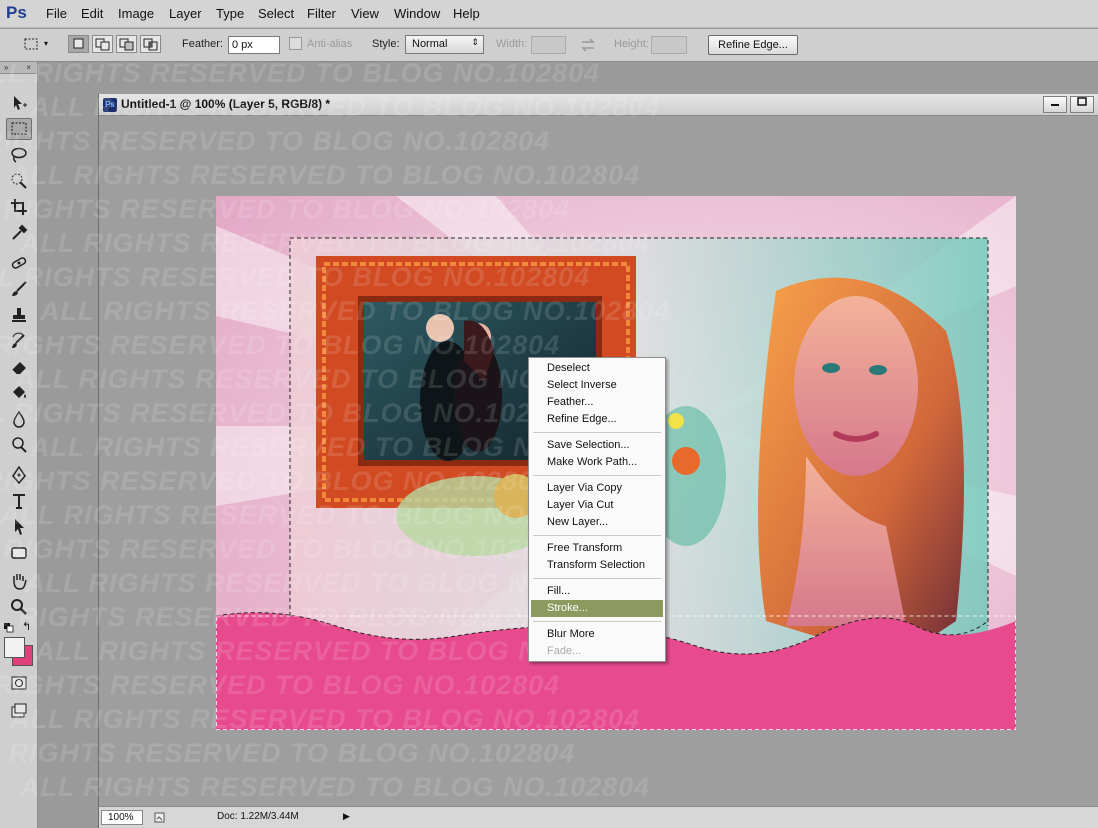 This screenshot has width=1098, height=828. What do you see at coordinates (202, 44) in the screenshot?
I see `feather-label: Feather:` at bounding box center [202, 44].